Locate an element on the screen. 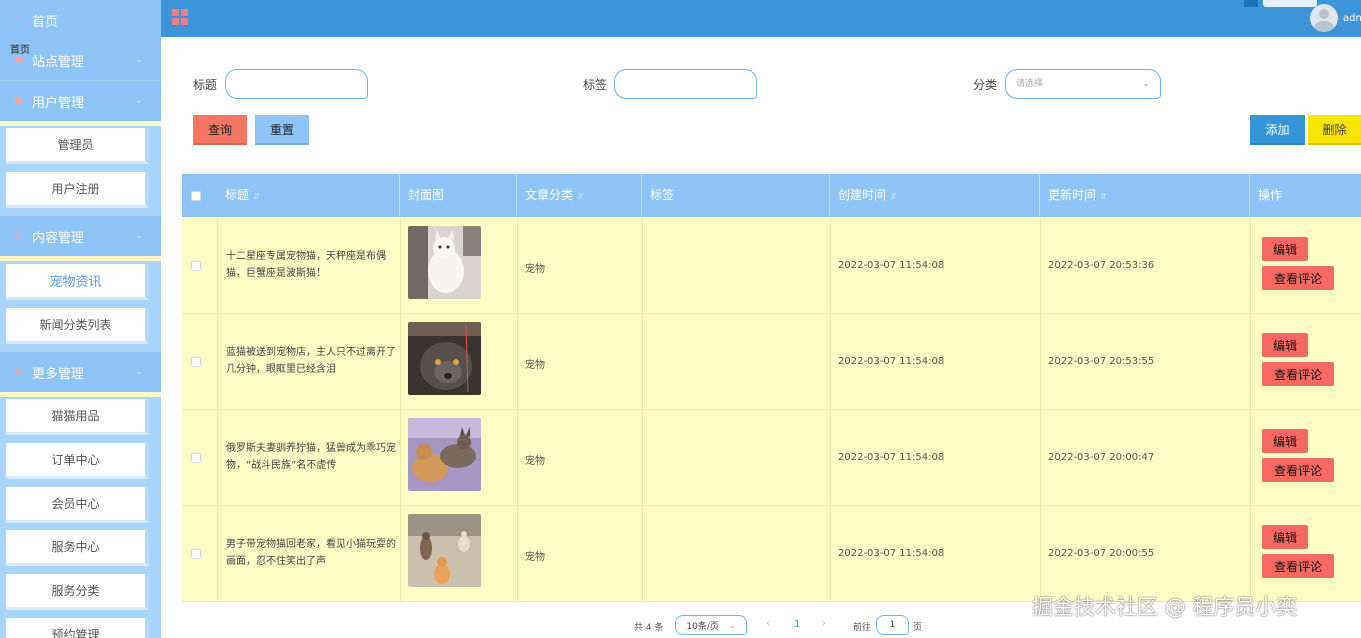 The width and height of the screenshot is (1361, 638). query-button: 查询 is located at coordinates (220, 130).